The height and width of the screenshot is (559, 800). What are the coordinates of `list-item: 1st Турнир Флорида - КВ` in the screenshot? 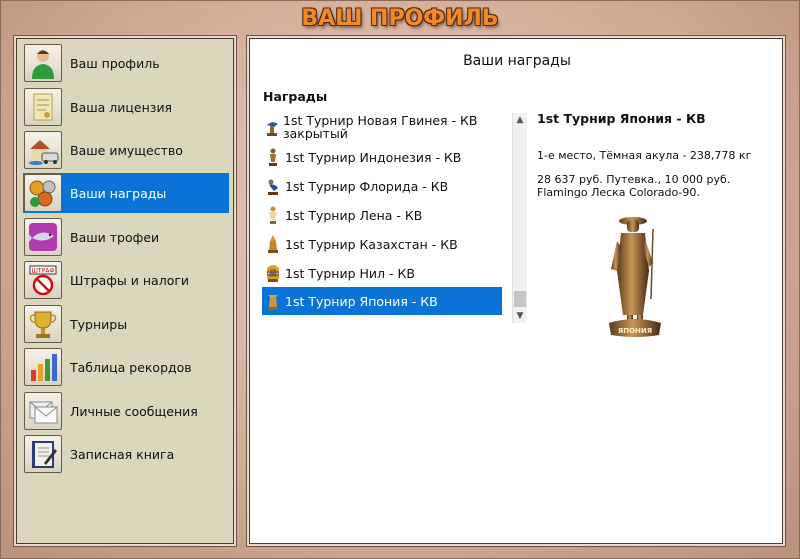 It's located at (382, 186).